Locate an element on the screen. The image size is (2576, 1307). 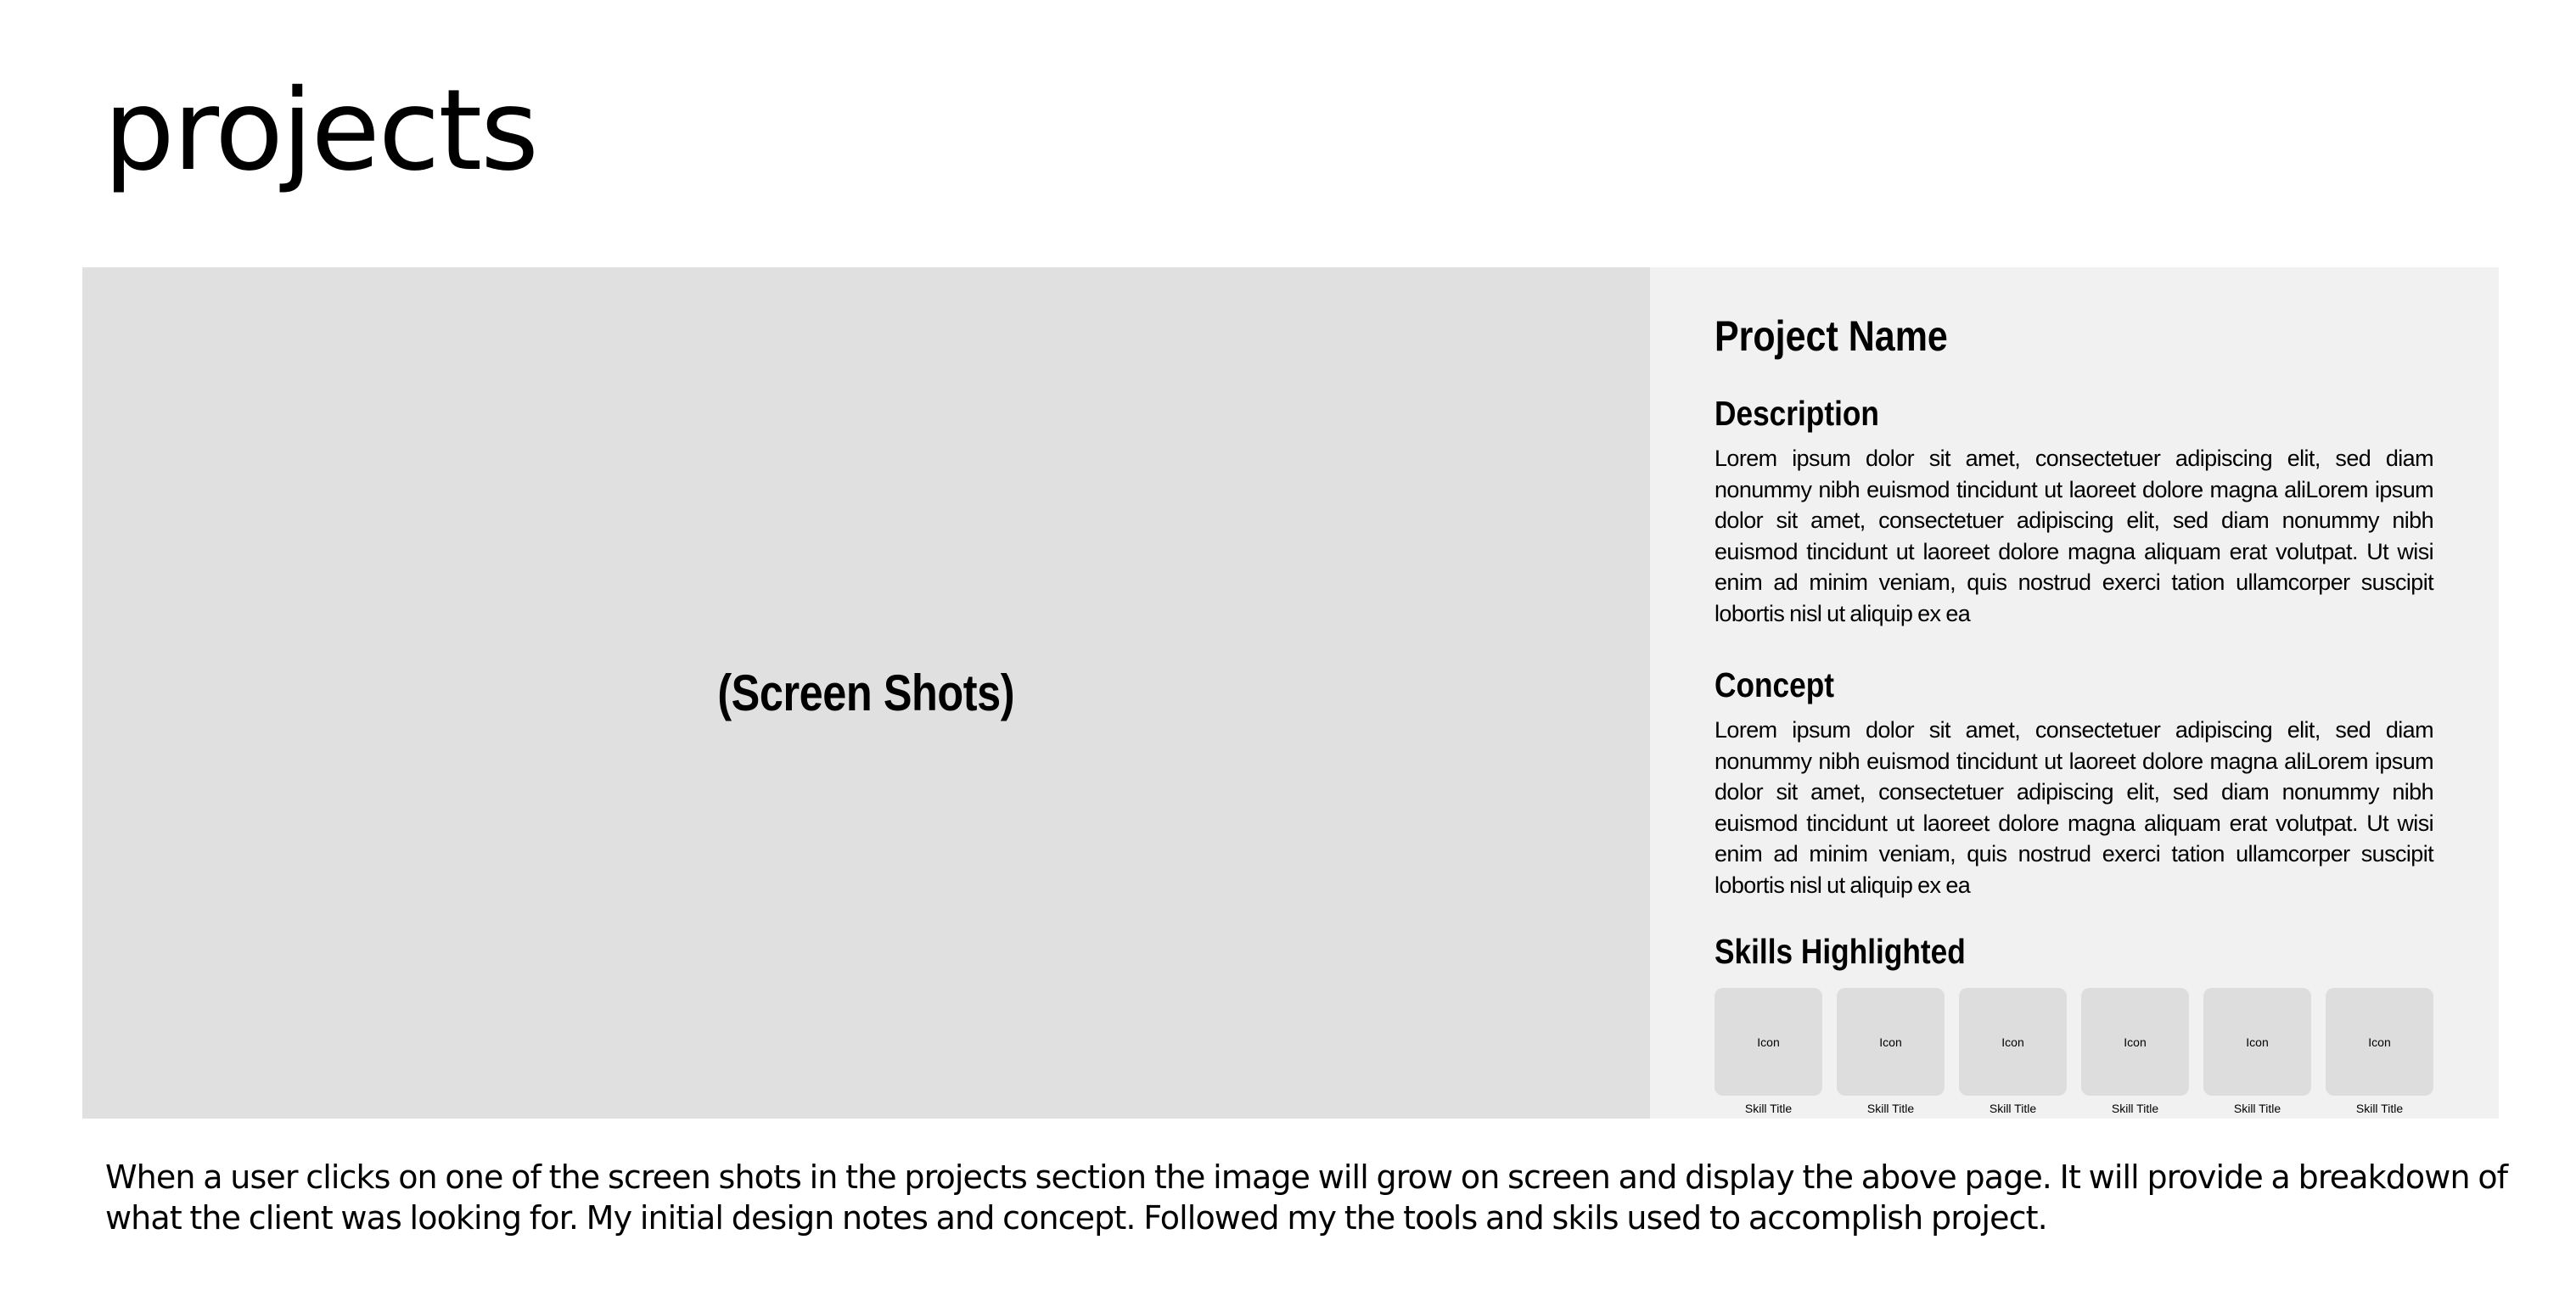
concept-heading: Concept is located at coordinates (1775, 685).